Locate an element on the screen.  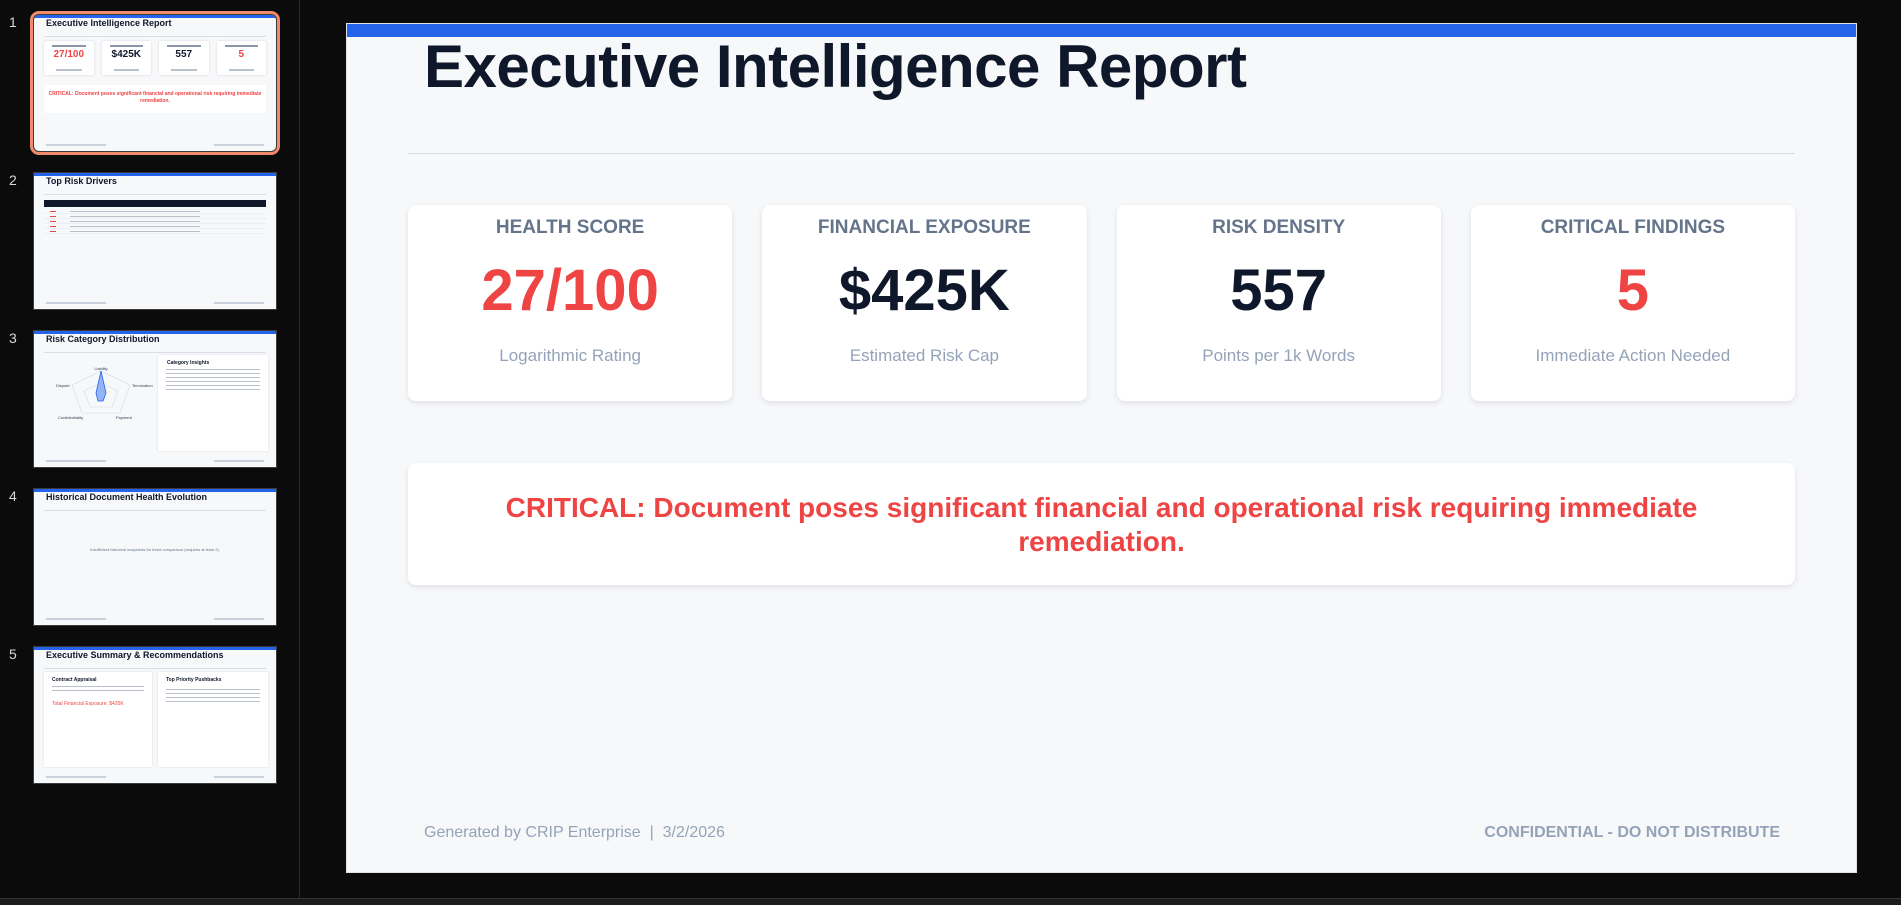
slide-number: 5 is located at coordinates (13, 654).